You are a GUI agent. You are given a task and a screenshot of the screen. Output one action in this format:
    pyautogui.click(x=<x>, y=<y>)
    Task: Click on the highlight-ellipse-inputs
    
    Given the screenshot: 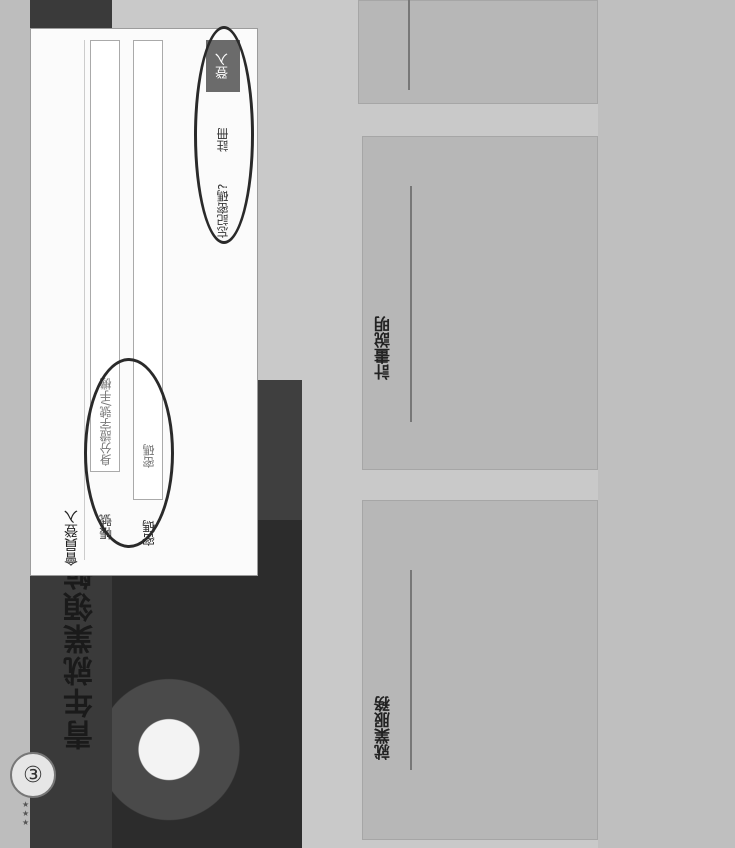 What is the action you would take?
    pyautogui.click(x=129, y=453)
    